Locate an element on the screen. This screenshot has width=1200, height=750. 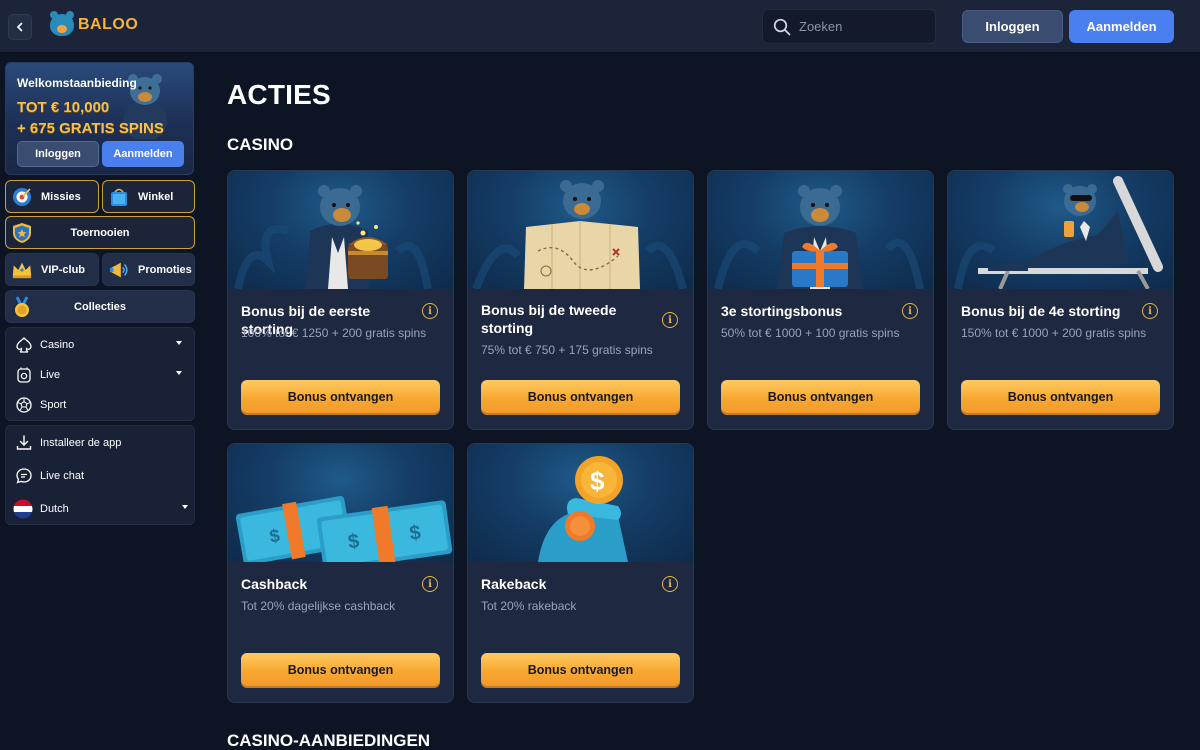
language-selector: Dutch is located at coordinates (100, 509).